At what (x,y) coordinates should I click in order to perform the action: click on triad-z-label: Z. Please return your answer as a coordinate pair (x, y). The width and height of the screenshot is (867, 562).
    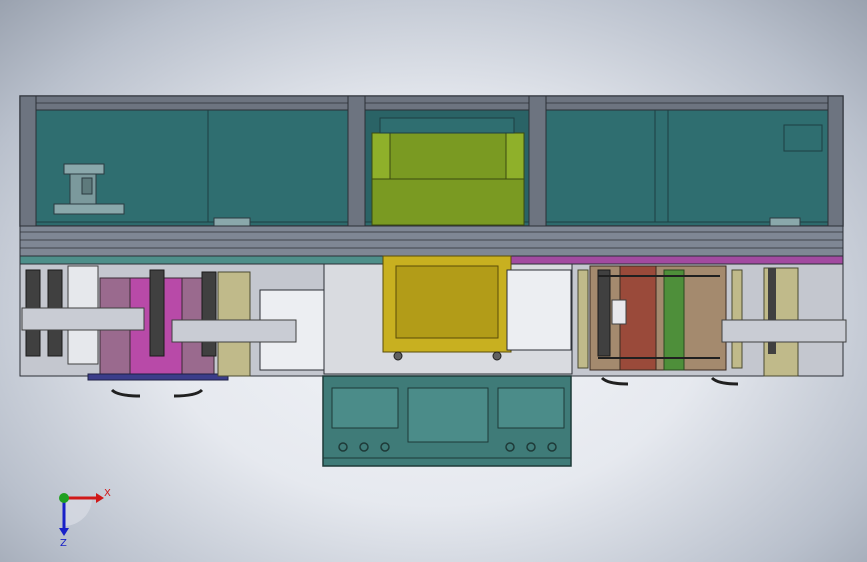
    Looking at the image, I should click on (63, 543).